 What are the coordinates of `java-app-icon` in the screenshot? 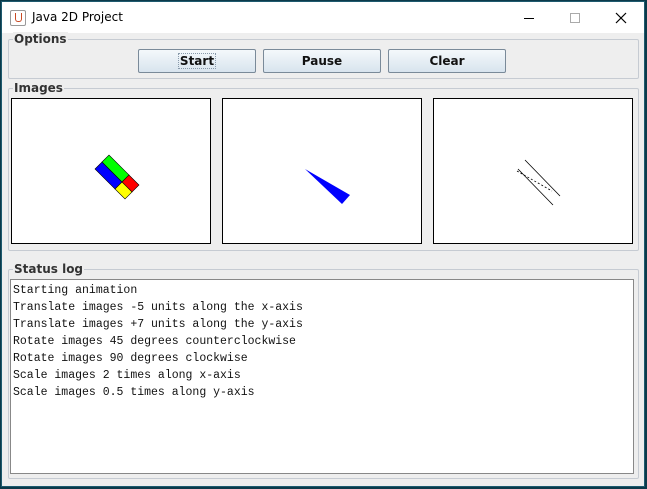 It's located at (18, 18).